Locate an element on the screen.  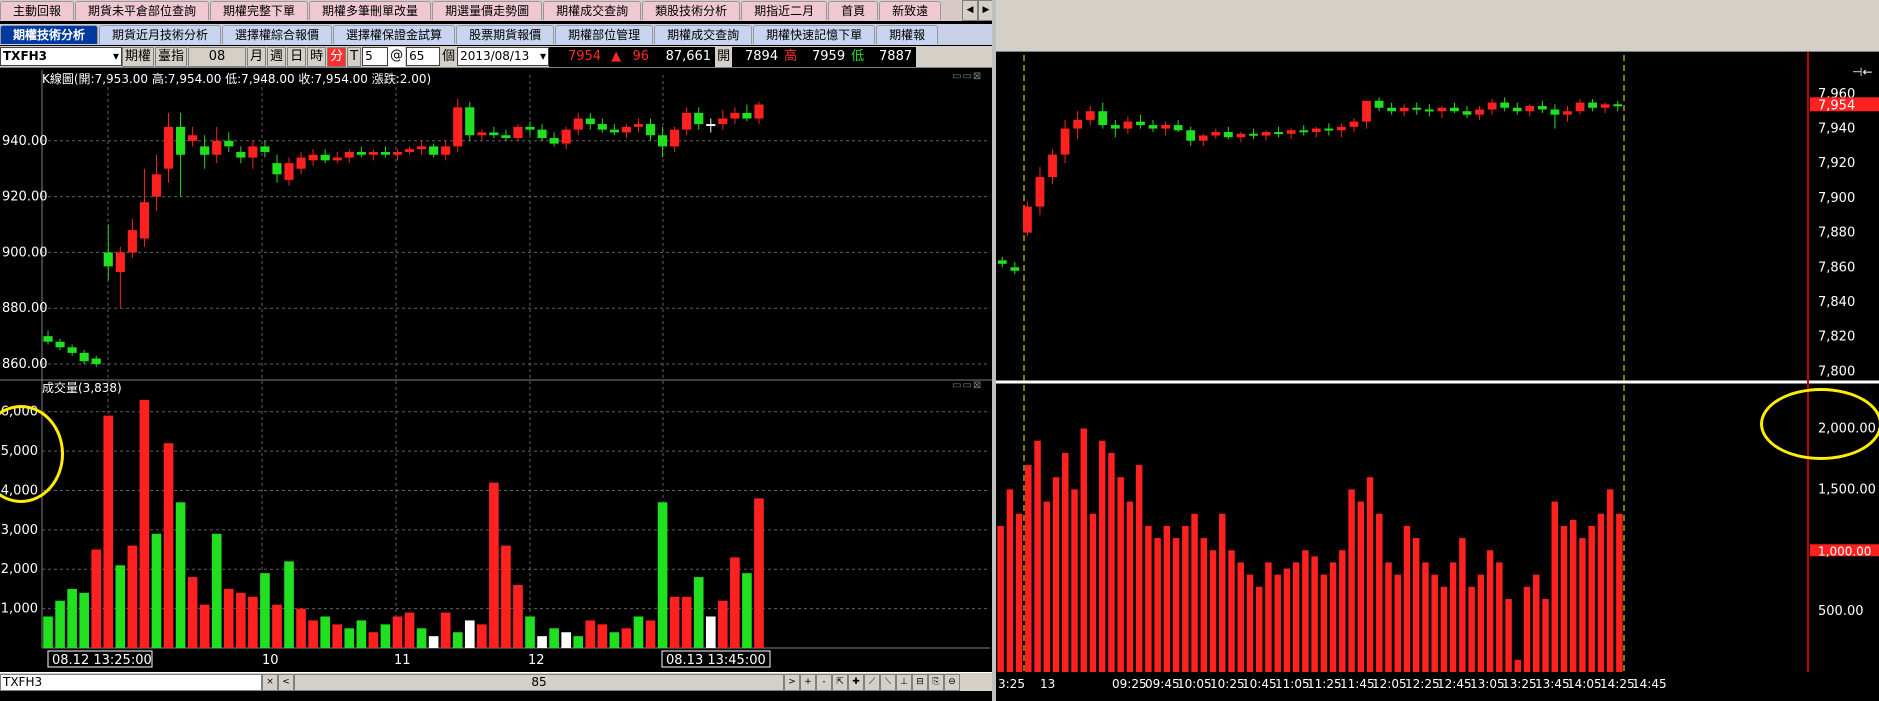
period-minute-button: 分 is located at coordinates (337, 56).